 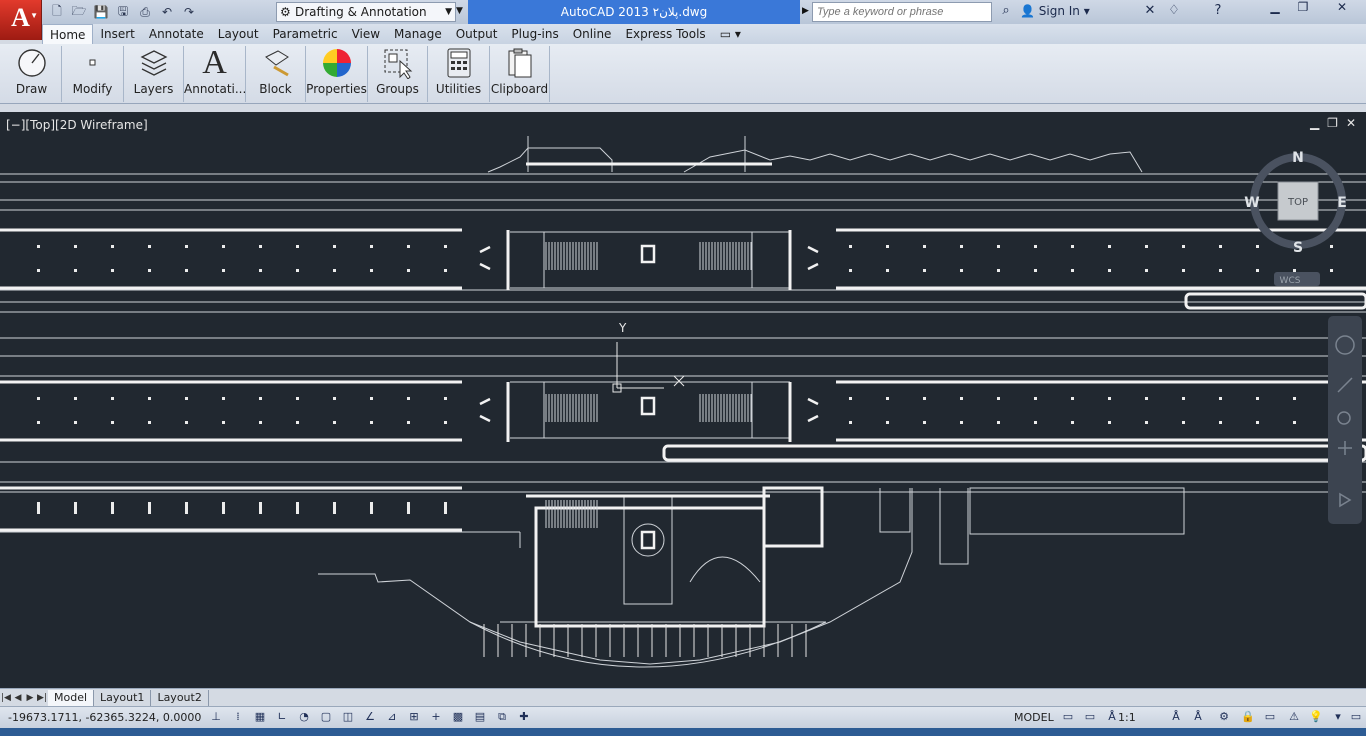 What do you see at coordinates (282, 718) in the screenshot?
I see `ortho-icon: ∟` at bounding box center [282, 718].